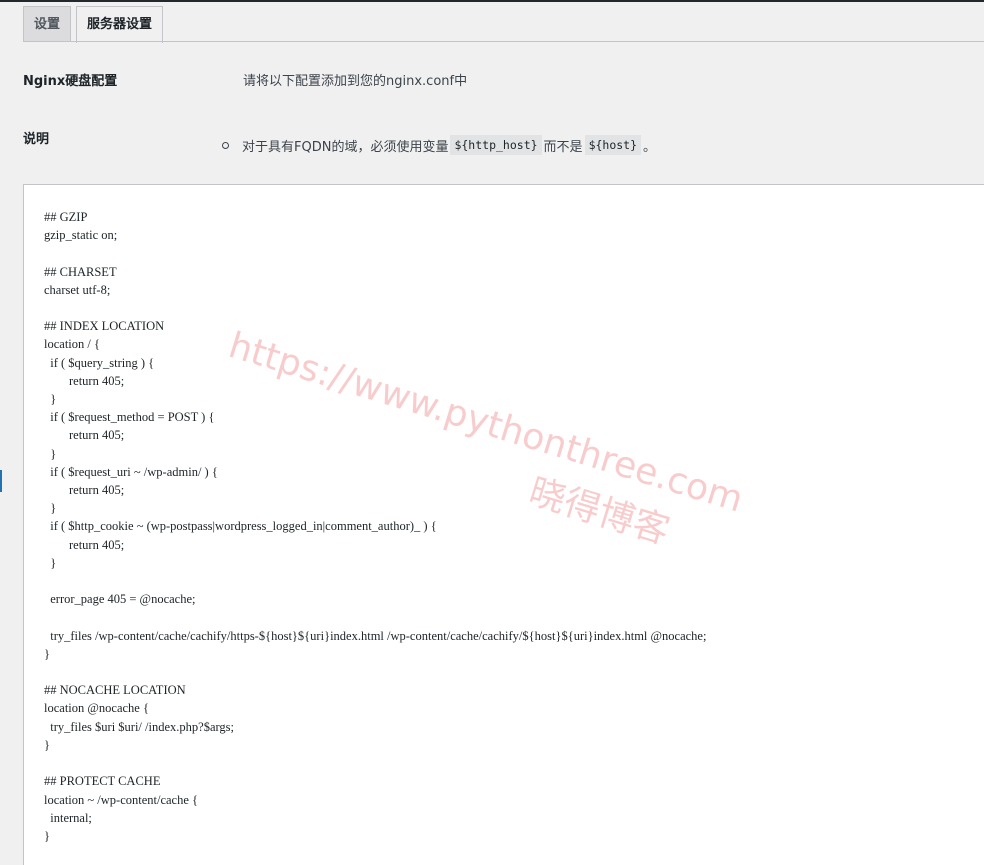 This screenshot has width=984, height=865. I want to click on note-text-before: 对于具有FQDN的域，必须使用变量, so click(345, 147).